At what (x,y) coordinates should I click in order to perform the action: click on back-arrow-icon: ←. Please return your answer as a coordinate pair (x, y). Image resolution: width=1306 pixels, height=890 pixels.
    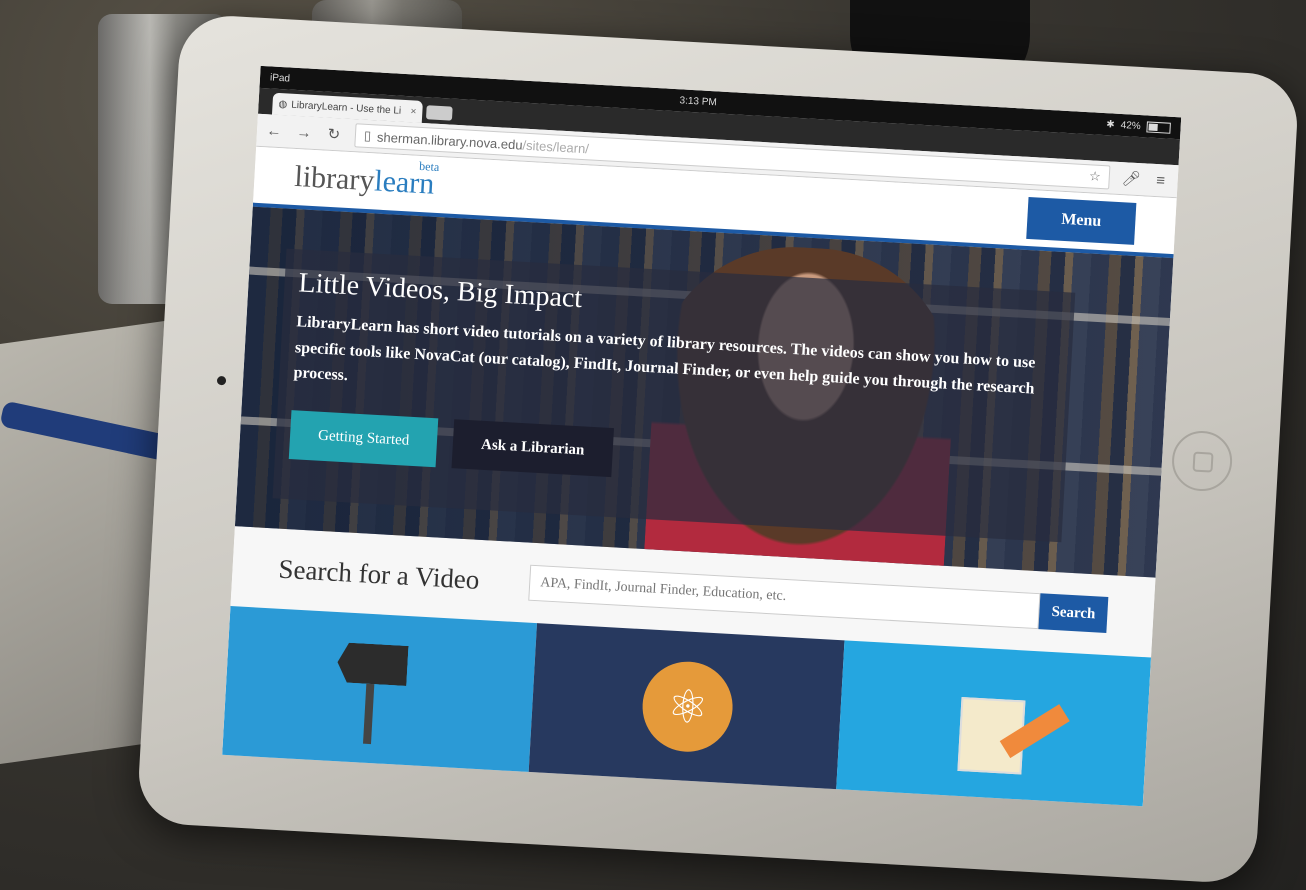
    Looking at the image, I should click on (274, 131).